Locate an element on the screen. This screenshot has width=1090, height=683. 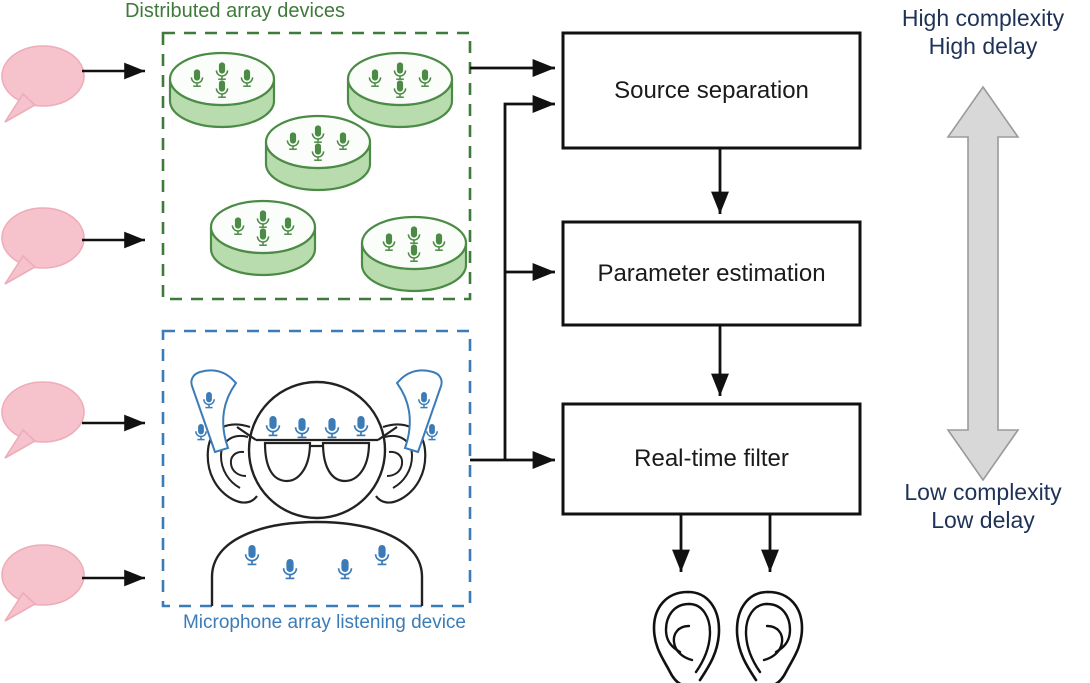
low-complexity-line2: Low delay is located at coordinates (983, 520).